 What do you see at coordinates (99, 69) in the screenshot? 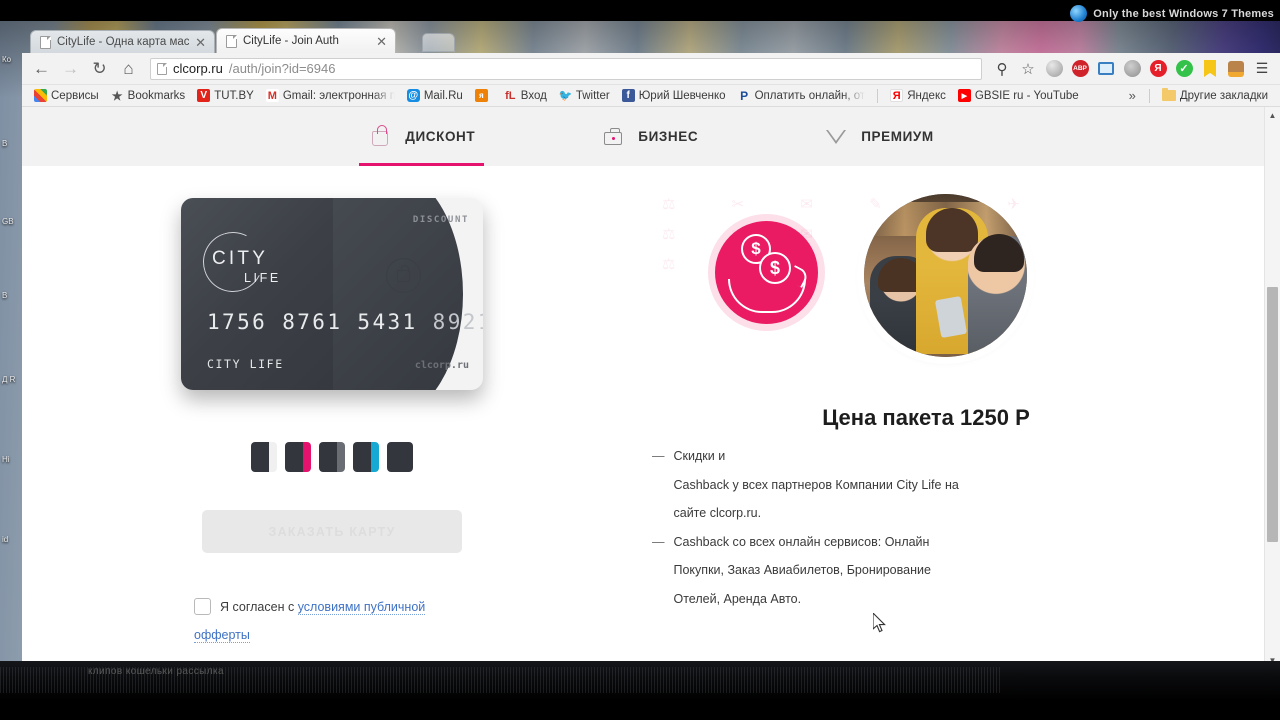
I see `reload-button: ↻` at bounding box center [99, 69].